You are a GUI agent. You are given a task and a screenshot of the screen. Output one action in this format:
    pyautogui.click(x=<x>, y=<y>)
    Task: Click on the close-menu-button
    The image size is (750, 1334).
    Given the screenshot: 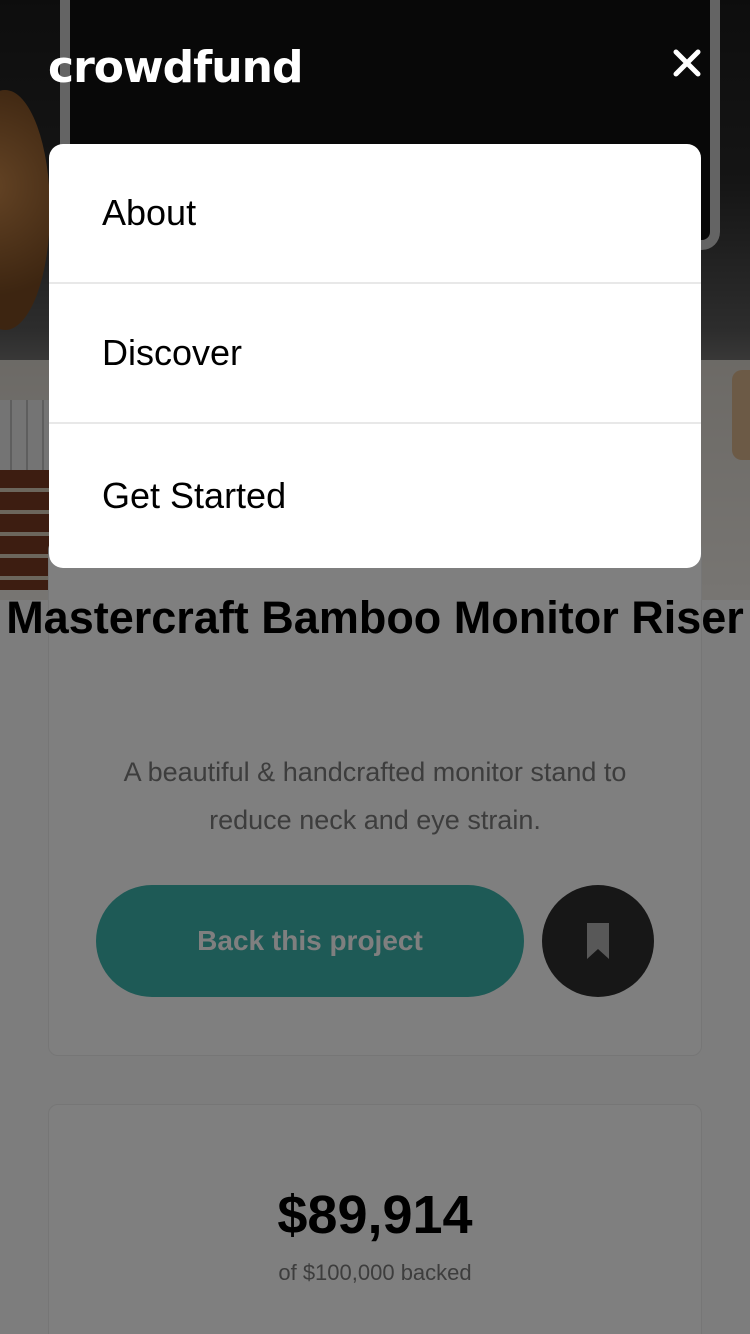 What is the action you would take?
    pyautogui.click(x=687, y=63)
    